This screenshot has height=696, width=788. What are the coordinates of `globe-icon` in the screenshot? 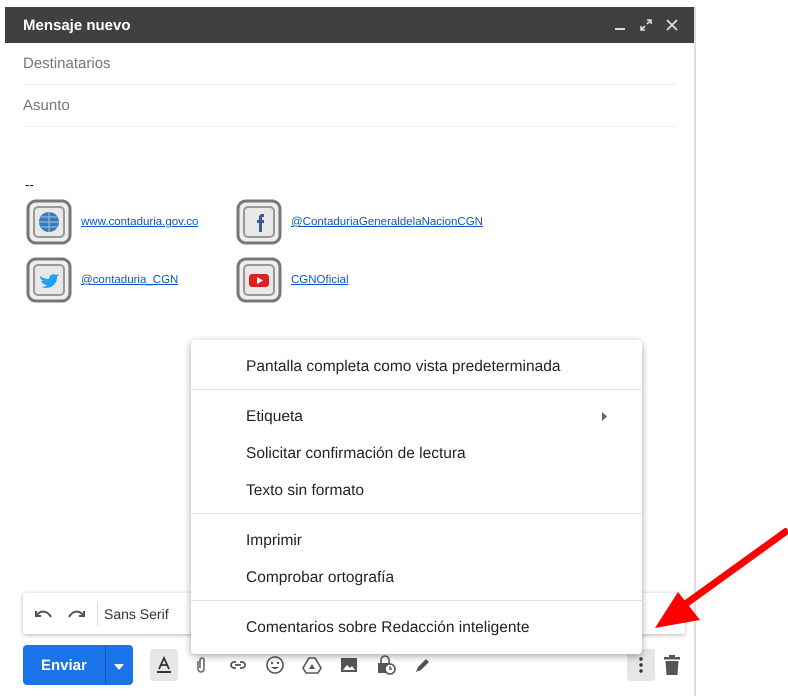 It's located at (49, 222).